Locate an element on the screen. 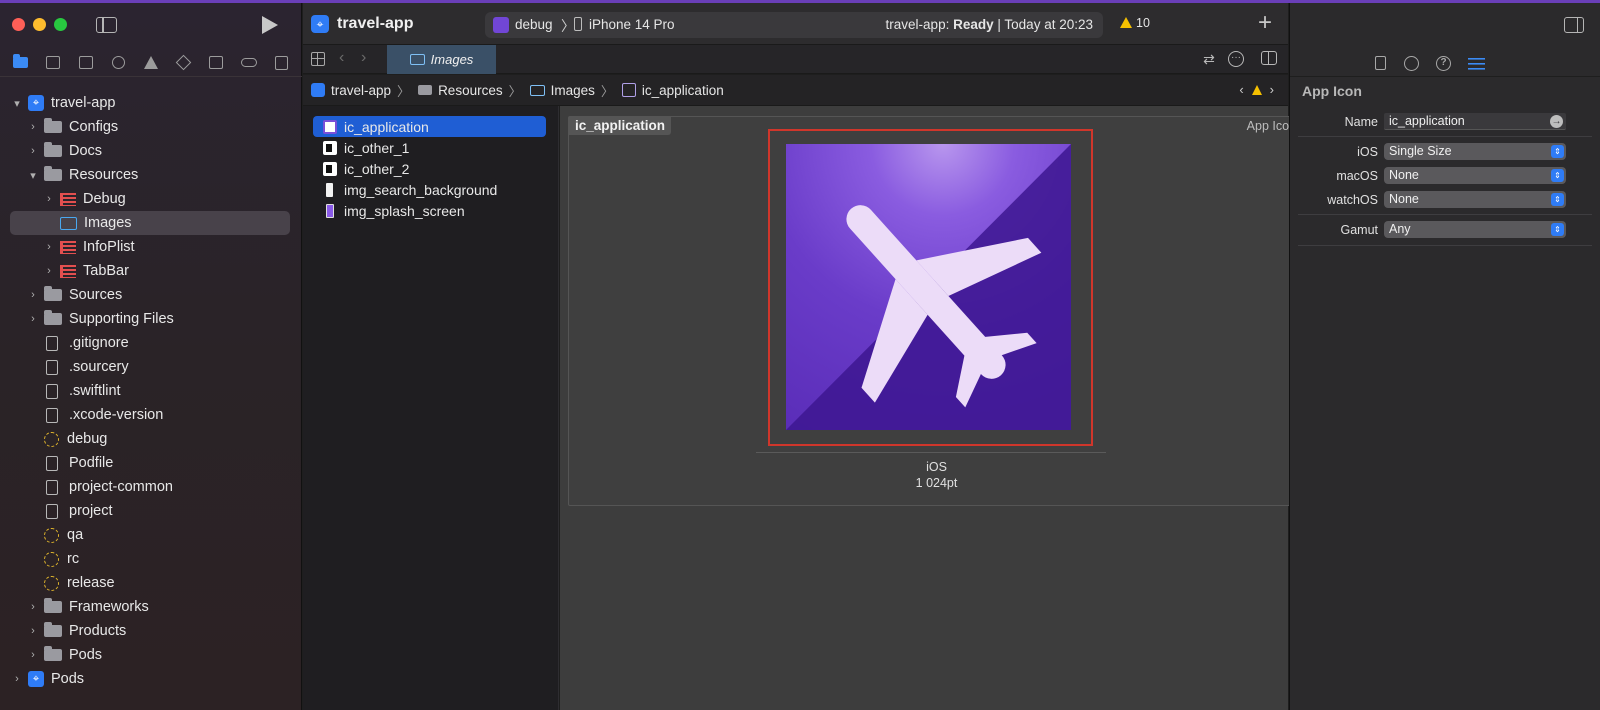 The image size is (1600, 710). help-icon: ? is located at coordinates (1443, 63).